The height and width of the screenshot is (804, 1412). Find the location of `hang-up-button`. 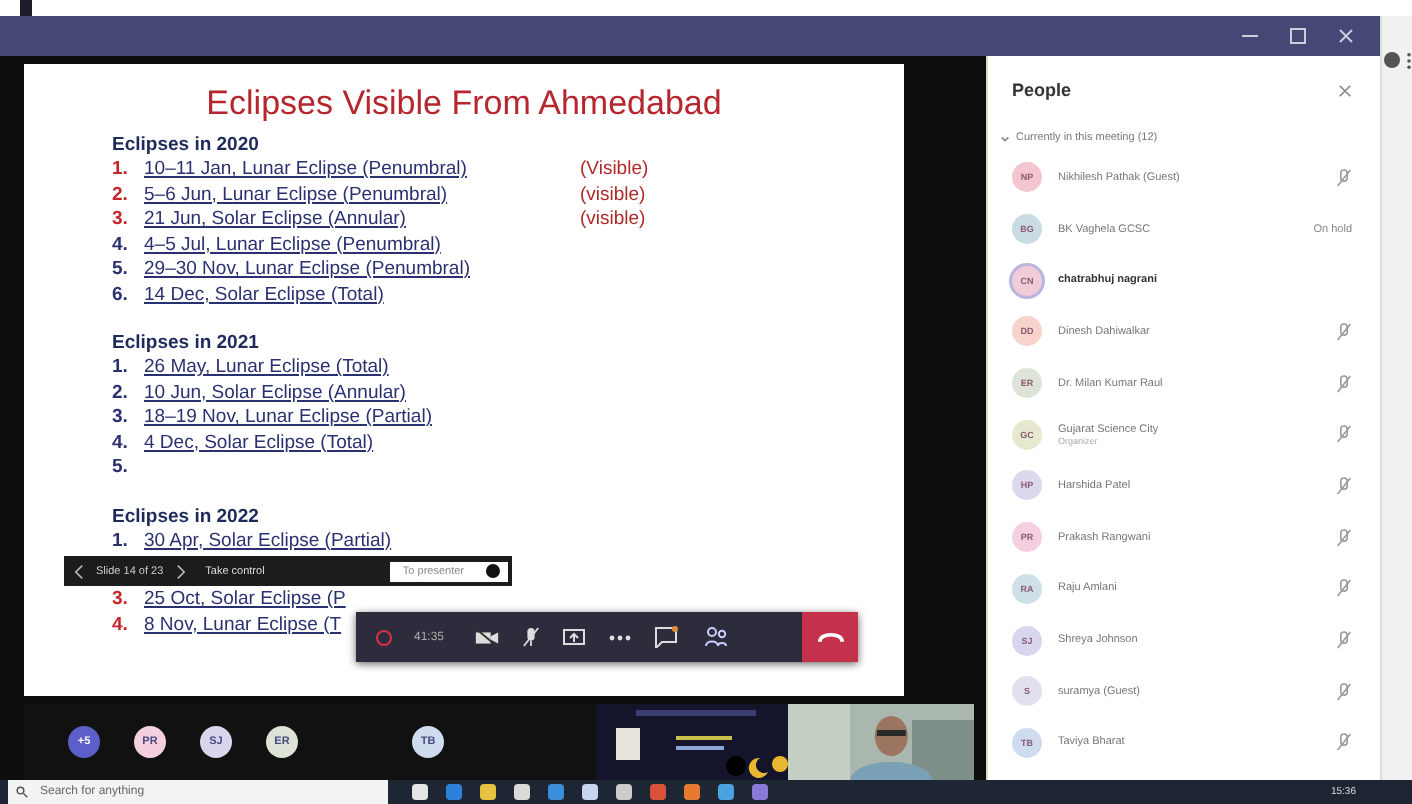

hang-up-button is located at coordinates (830, 637).